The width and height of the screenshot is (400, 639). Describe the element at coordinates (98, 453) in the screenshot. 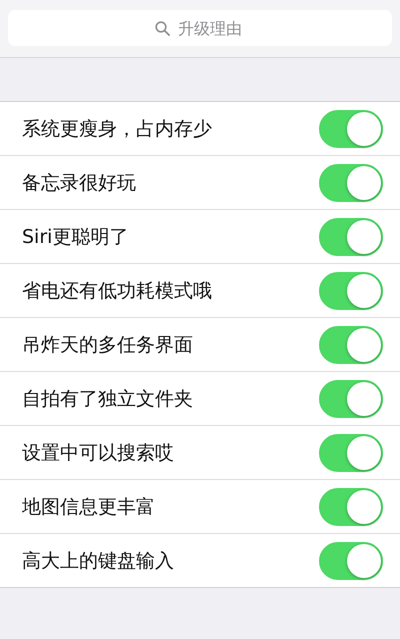

I see `row-label: 设置中可以搜索哎` at that location.